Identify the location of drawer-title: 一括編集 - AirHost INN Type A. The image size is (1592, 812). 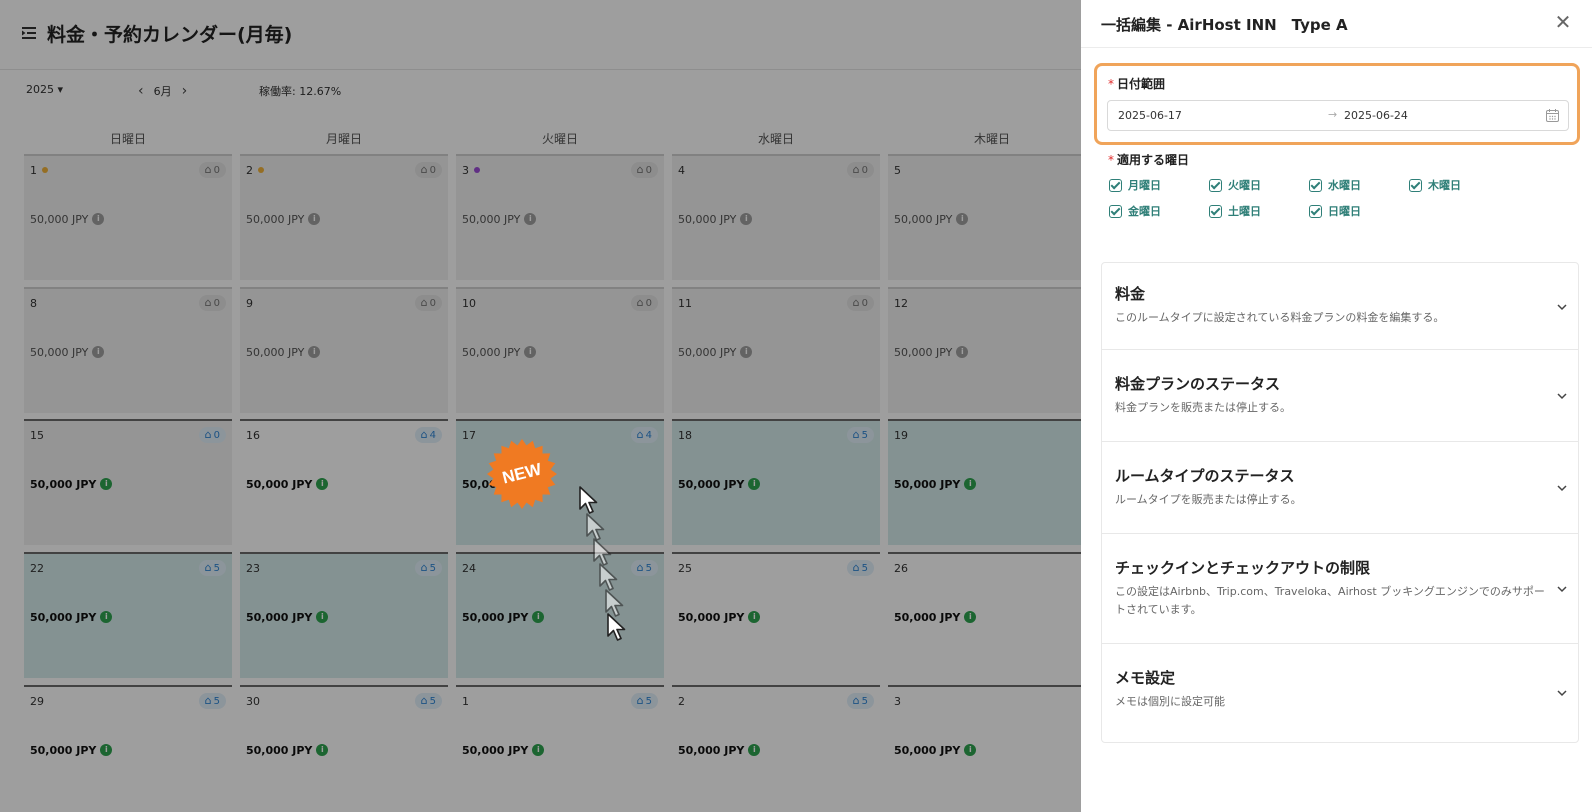
(1224, 25).